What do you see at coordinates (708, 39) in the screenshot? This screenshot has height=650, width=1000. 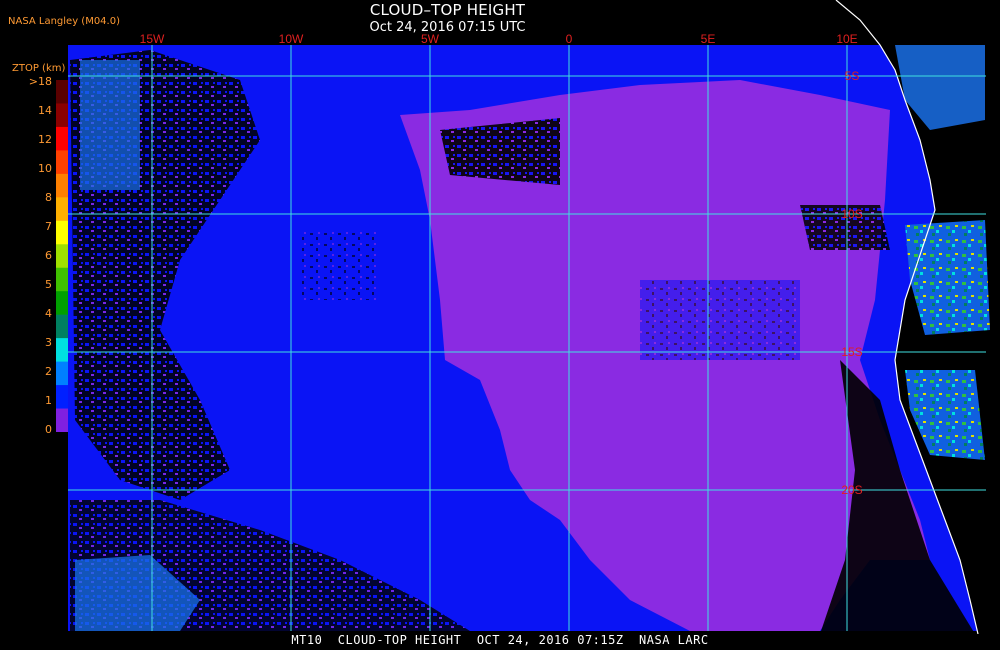 I see `longitude-label: 5E` at bounding box center [708, 39].